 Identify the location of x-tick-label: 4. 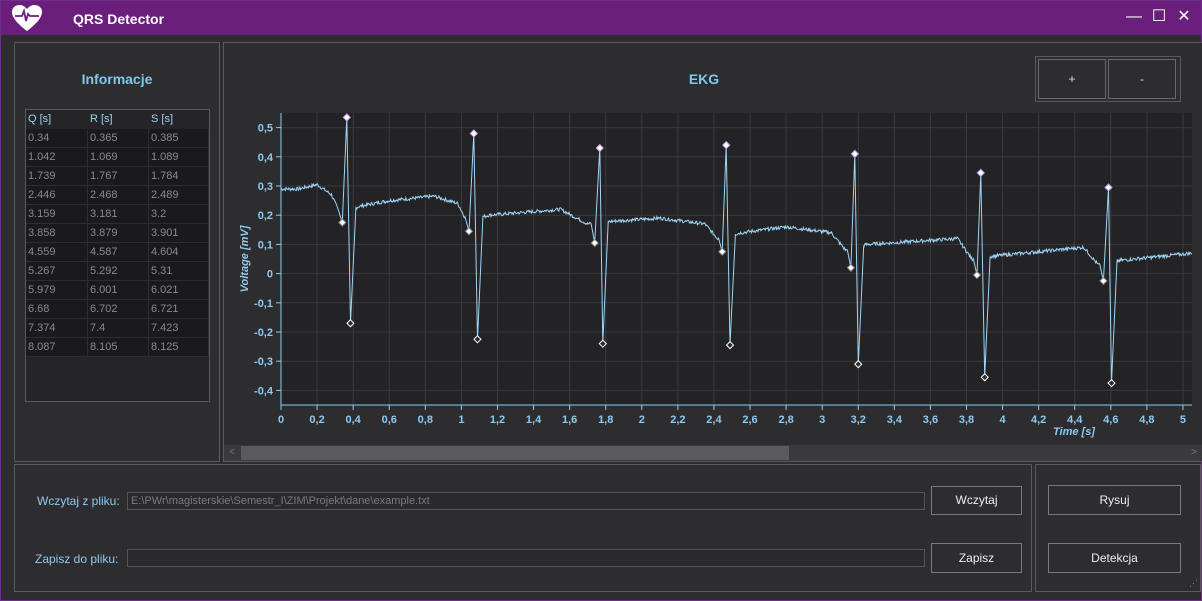
(1003, 420).